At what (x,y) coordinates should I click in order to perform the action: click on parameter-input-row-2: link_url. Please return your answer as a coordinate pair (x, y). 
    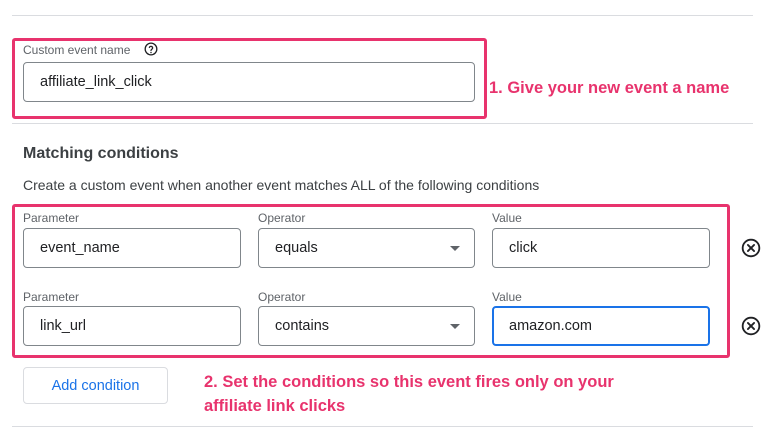
    Looking at the image, I should click on (132, 326).